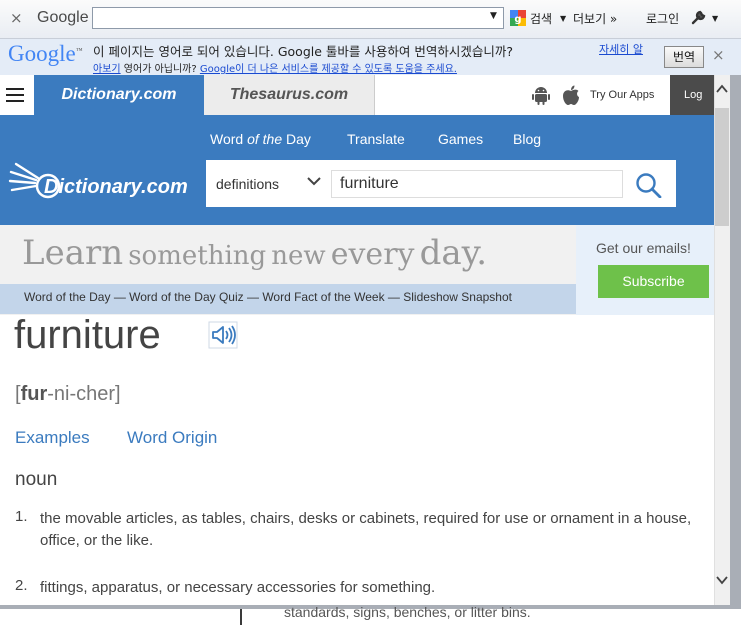  I want to click on chevron-down-icon, so click(314, 181).